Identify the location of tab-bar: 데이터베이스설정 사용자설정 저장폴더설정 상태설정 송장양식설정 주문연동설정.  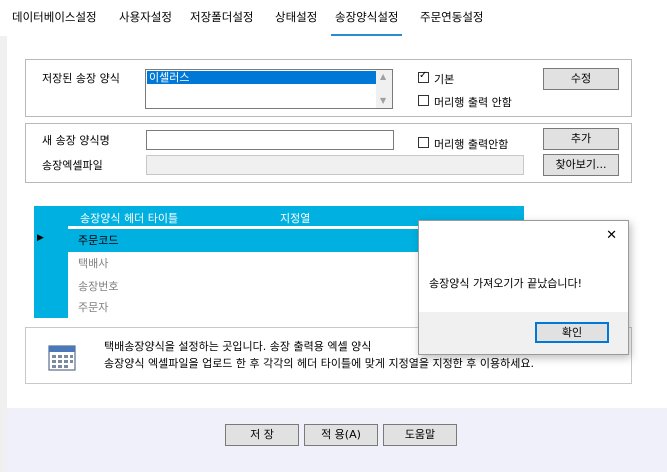
(333, 18).